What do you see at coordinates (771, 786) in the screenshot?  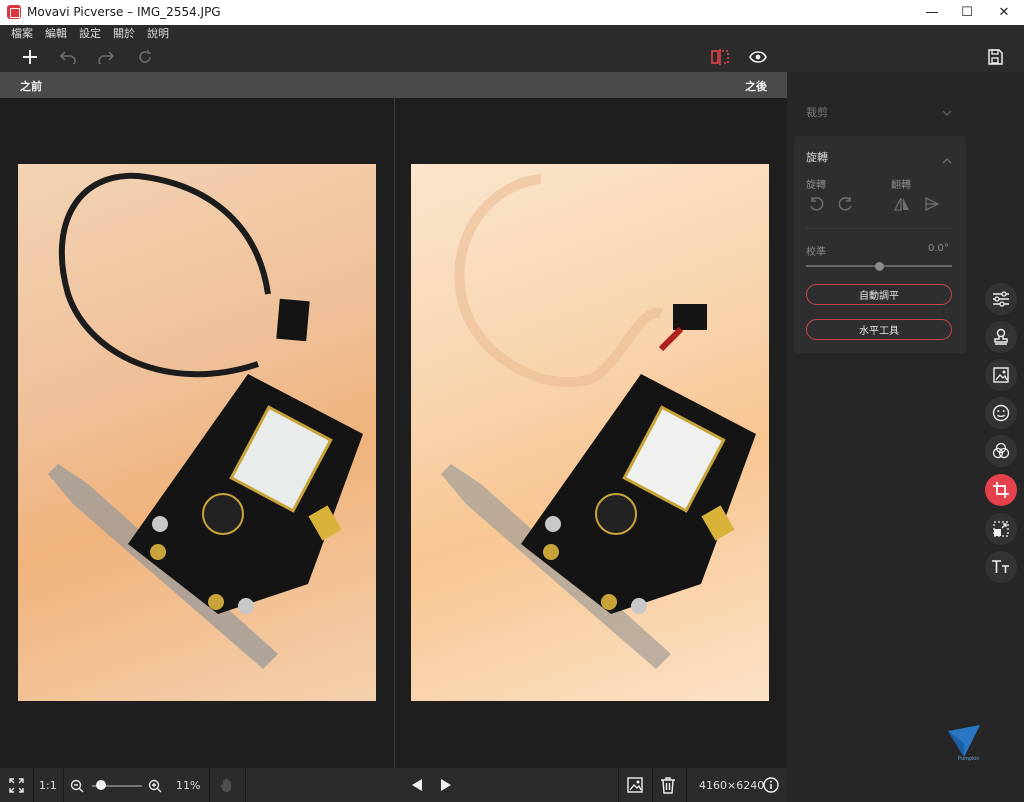 I see `info-icon` at bounding box center [771, 786].